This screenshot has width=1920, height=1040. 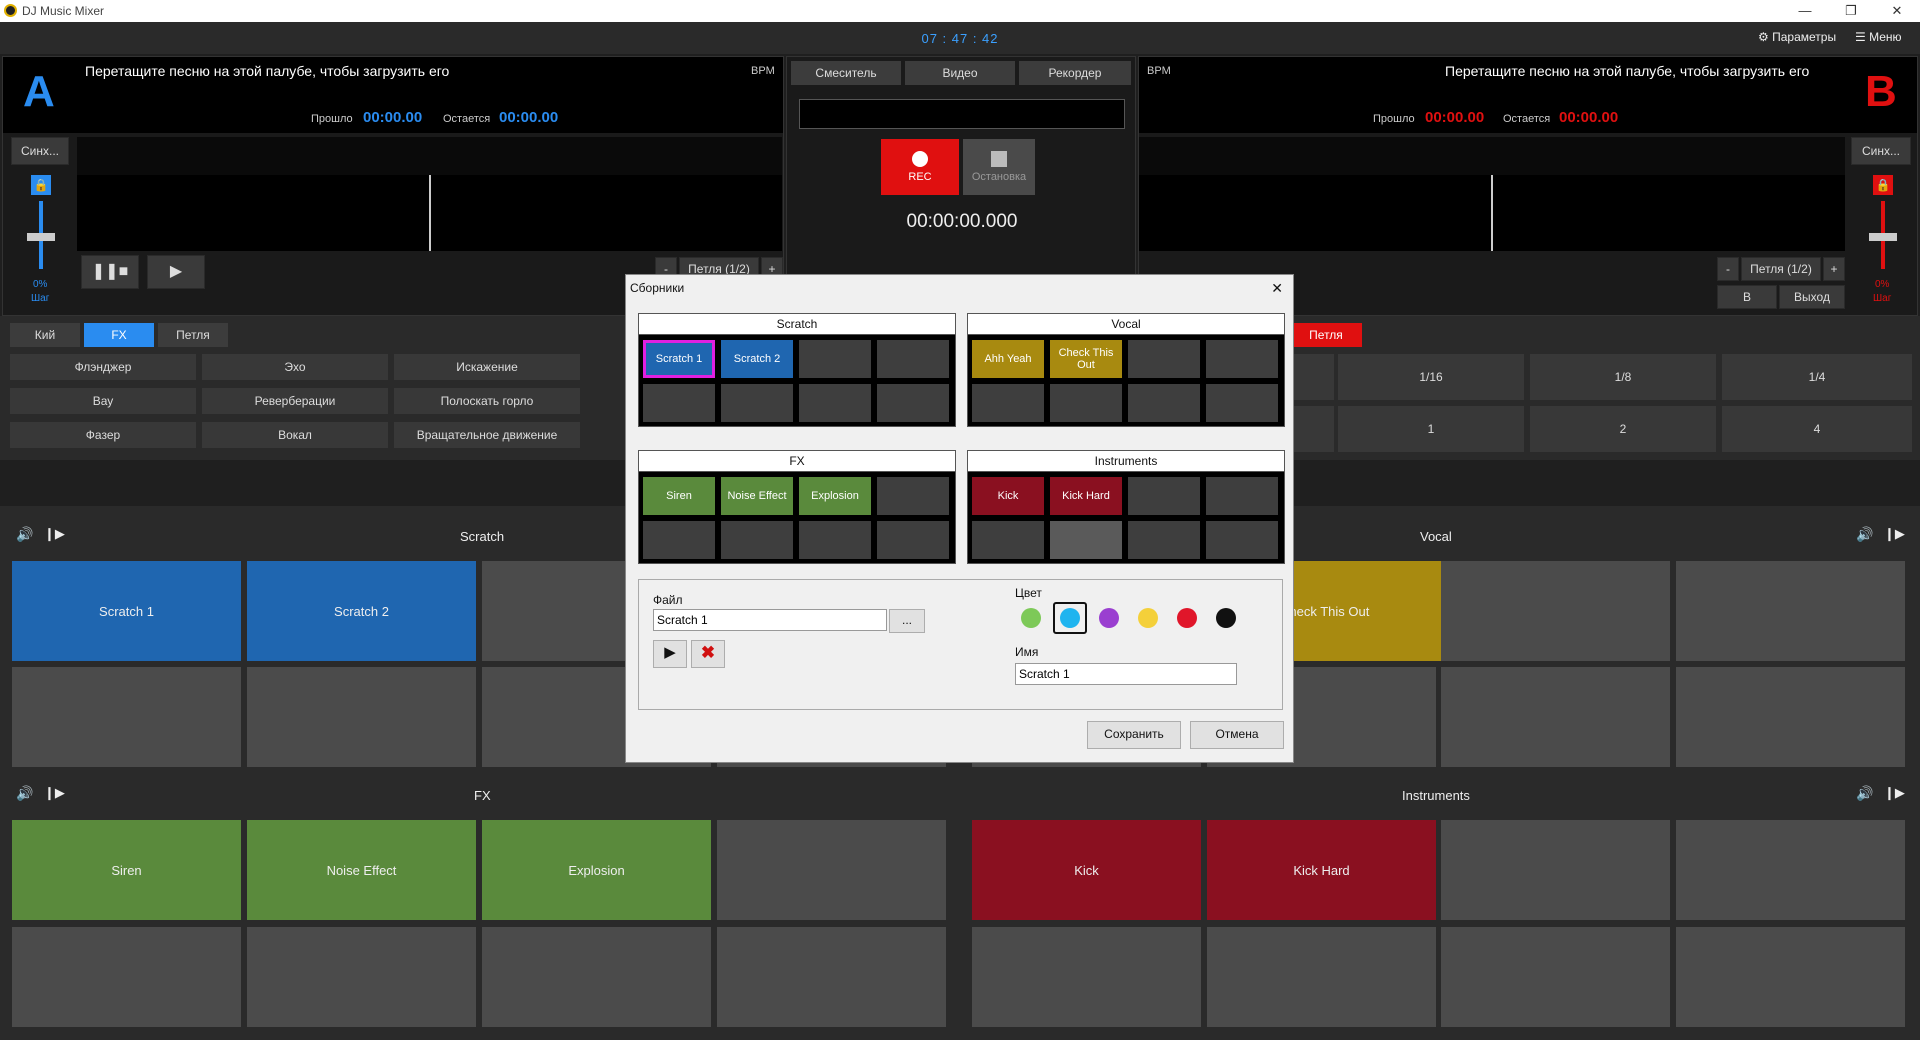 I want to click on delete-button: ✖, so click(x=708, y=654).